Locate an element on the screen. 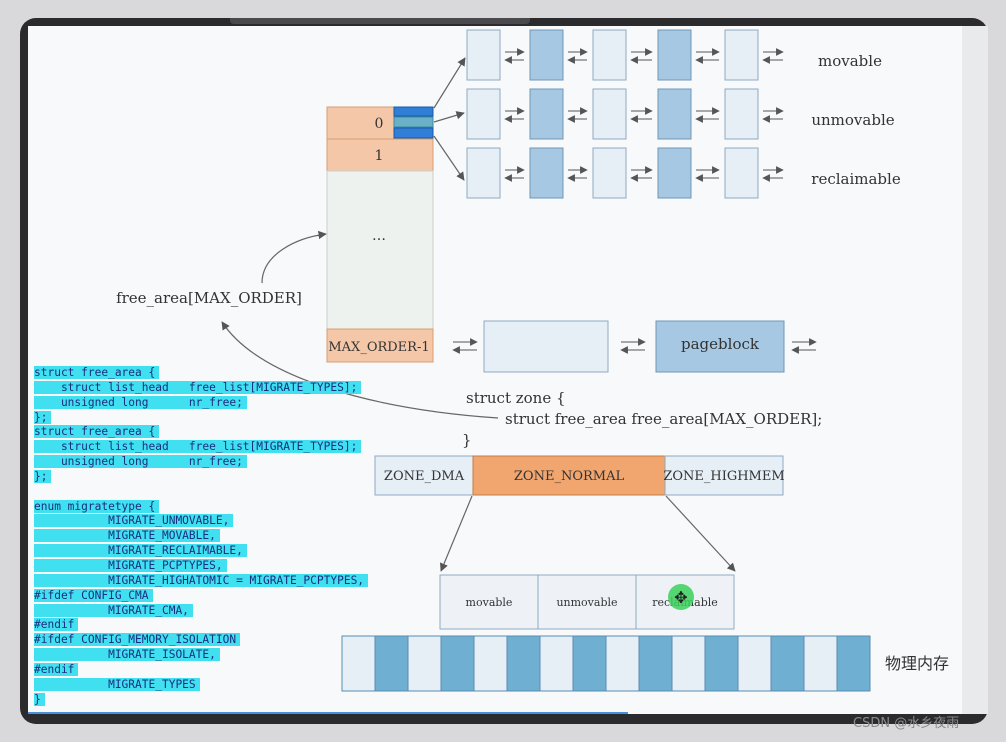 This screenshot has height=742, width=1006. zone-normal-label: ZONE_NORMAL is located at coordinates (569, 476).